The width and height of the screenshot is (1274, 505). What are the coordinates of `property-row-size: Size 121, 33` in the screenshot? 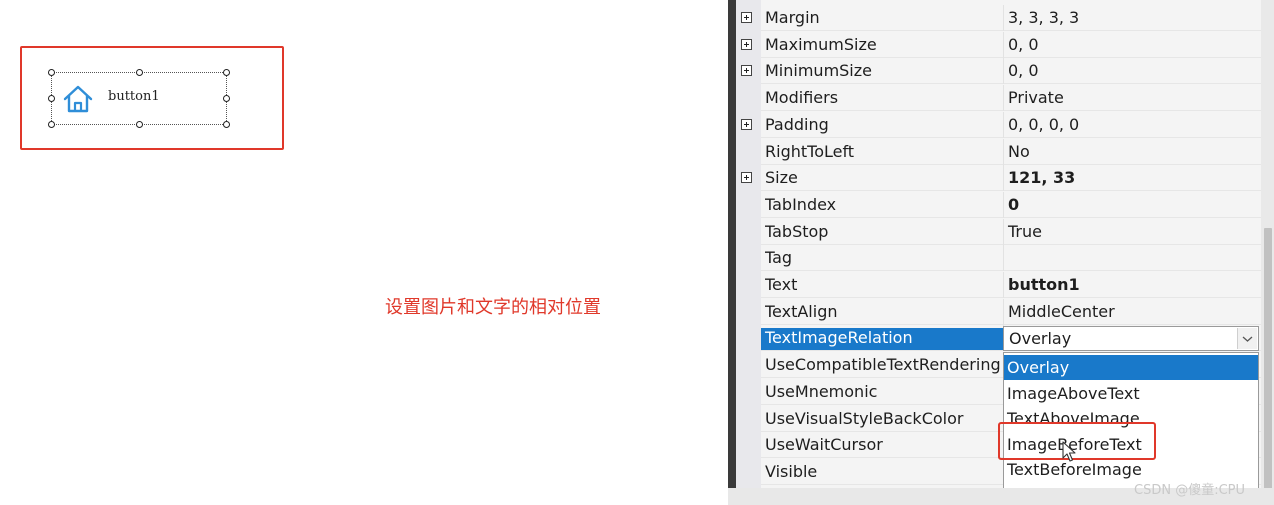 It's located at (1001, 178).